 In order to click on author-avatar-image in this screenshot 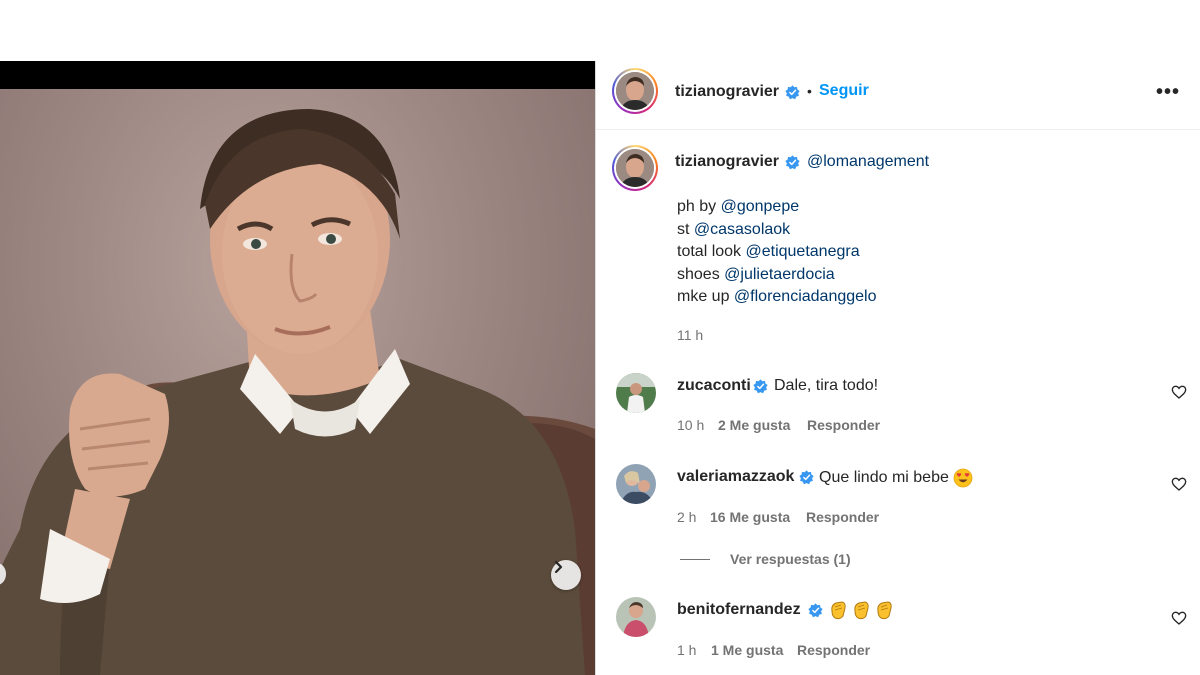, I will do `click(635, 91)`.